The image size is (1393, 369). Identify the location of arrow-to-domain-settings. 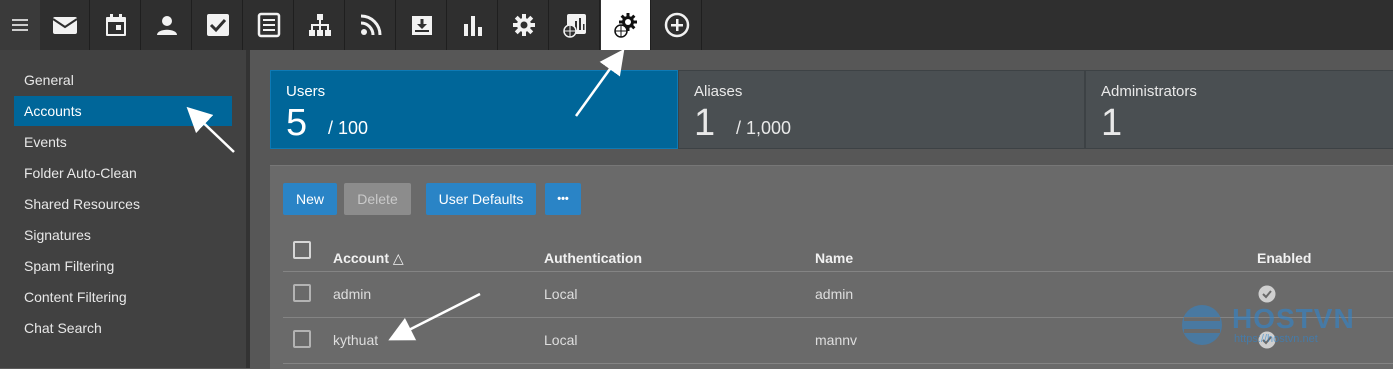
(599, 82).